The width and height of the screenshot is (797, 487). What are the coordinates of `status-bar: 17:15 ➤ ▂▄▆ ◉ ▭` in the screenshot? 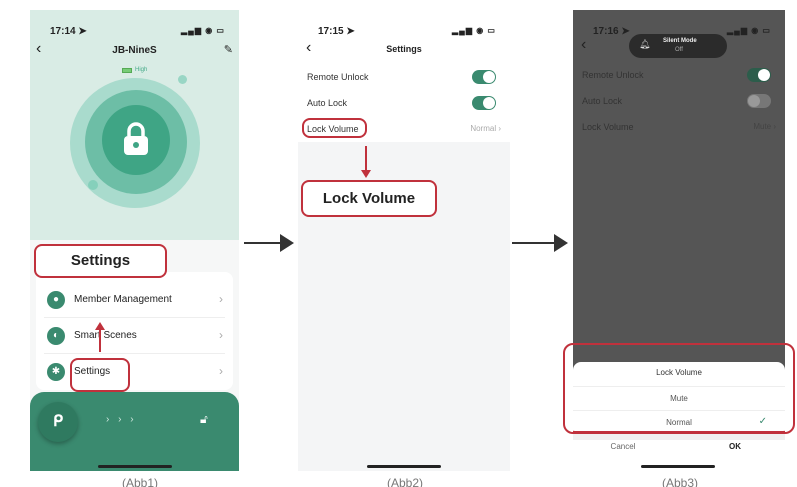 It's located at (404, 33).